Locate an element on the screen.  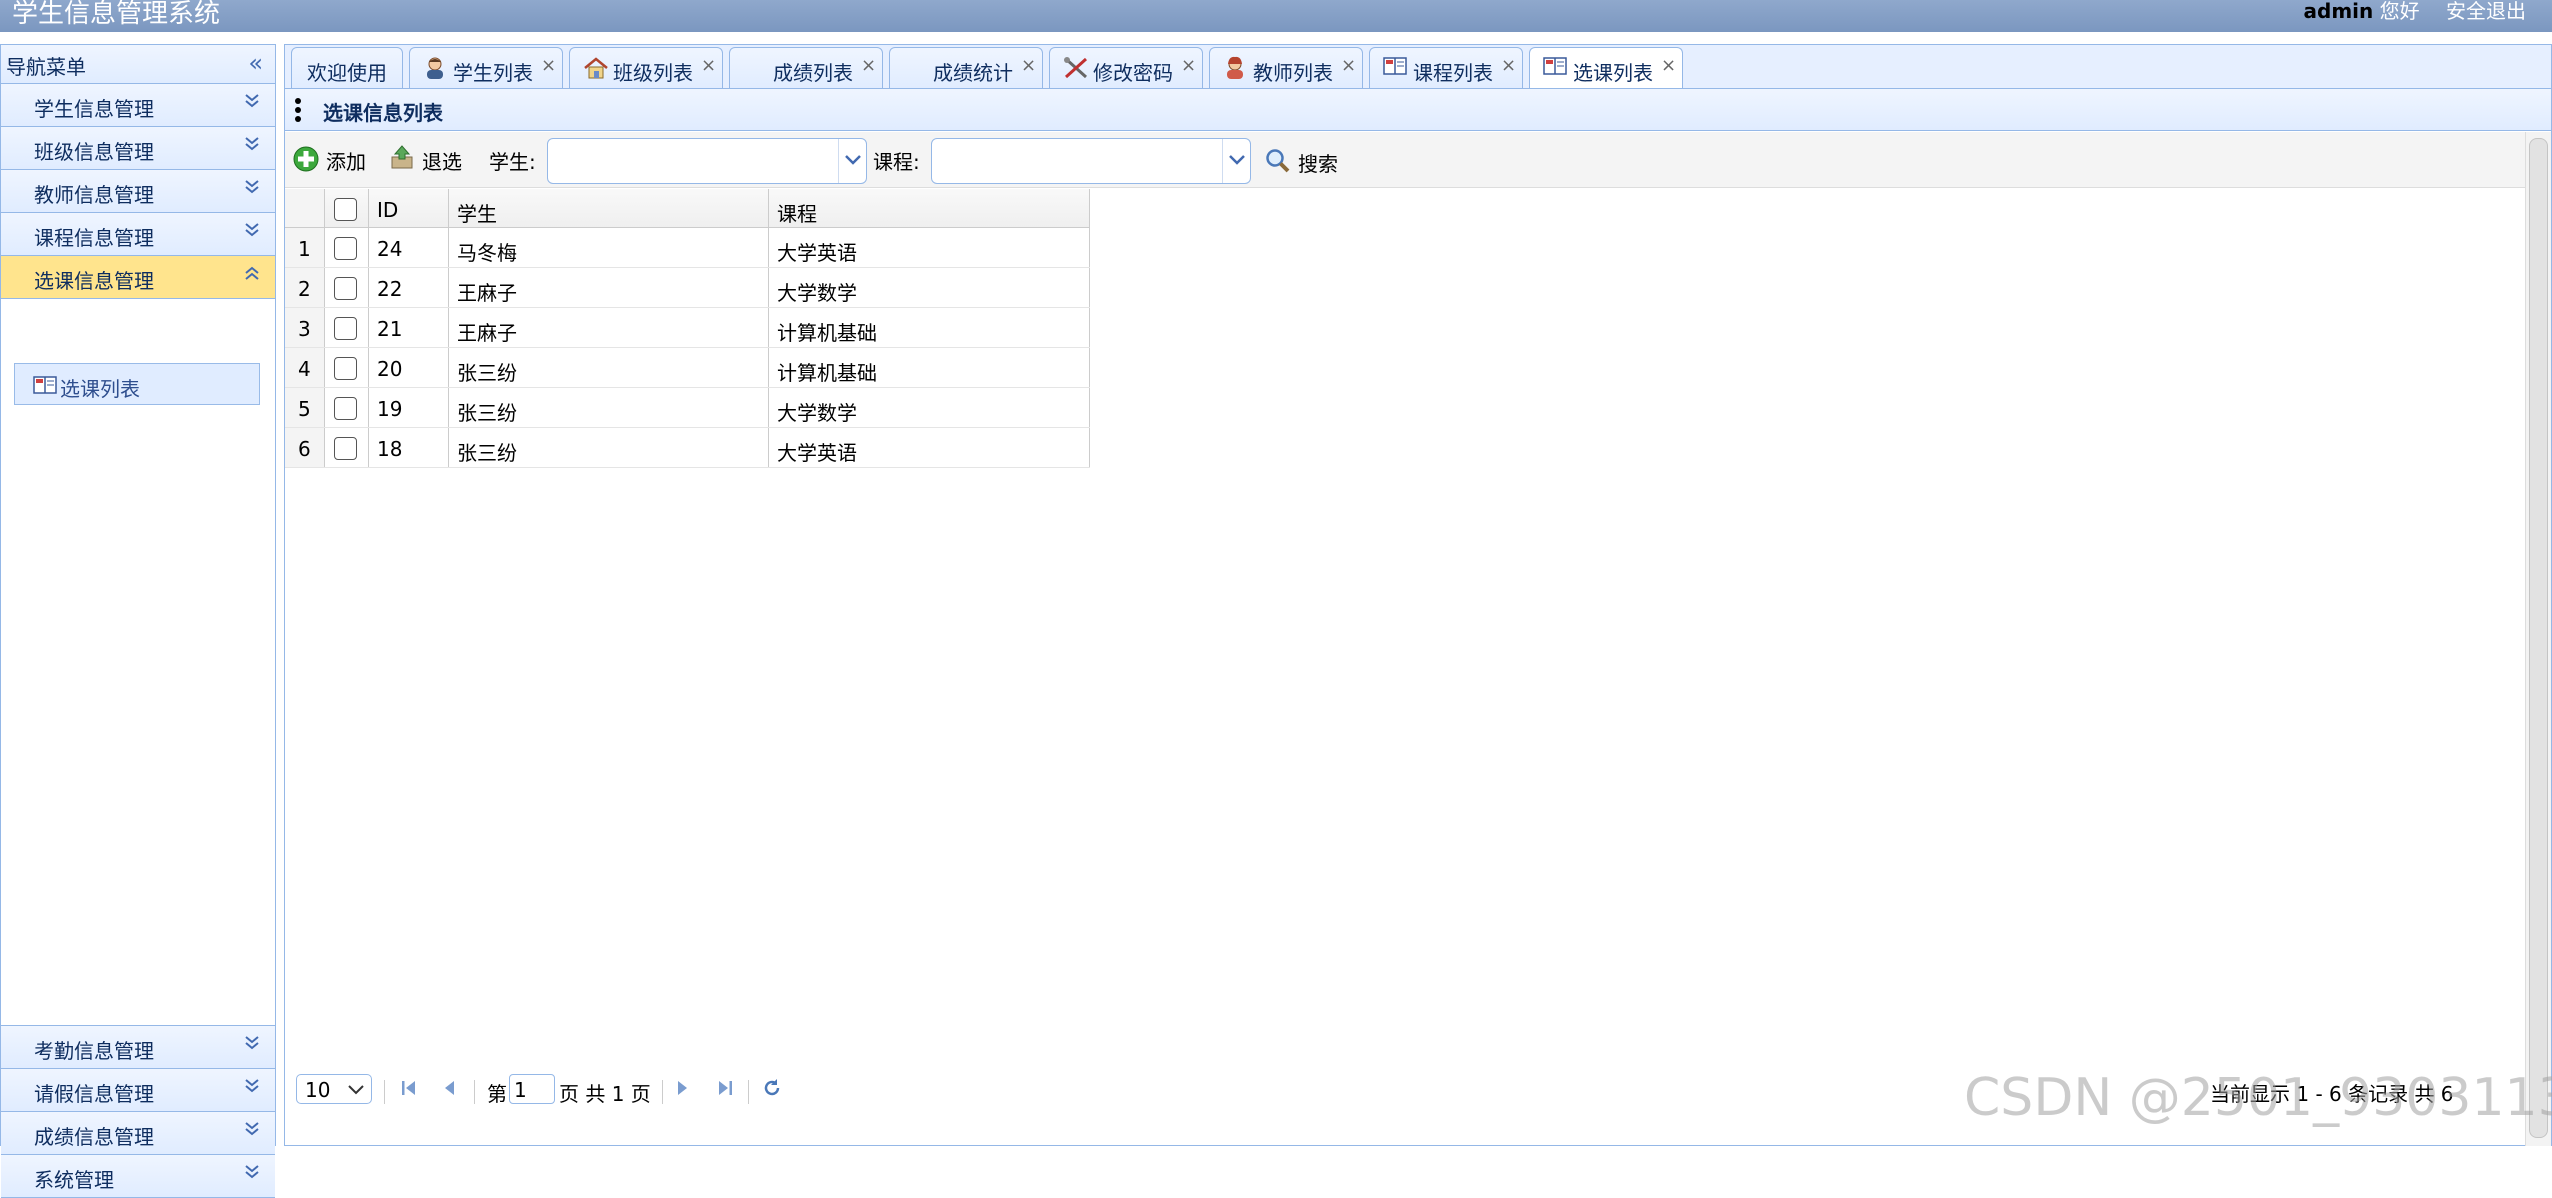
tab-teacher-list: 教师列表 × is located at coordinates (1286, 69).